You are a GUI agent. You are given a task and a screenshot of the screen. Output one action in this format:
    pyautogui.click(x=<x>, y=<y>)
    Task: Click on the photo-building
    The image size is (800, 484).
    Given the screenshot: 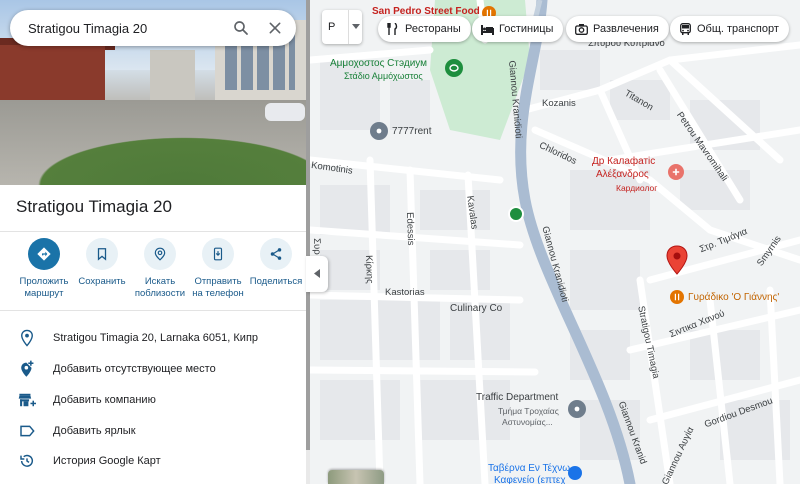 What is the action you would take?
    pyautogui.click(x=172, y=75)
    